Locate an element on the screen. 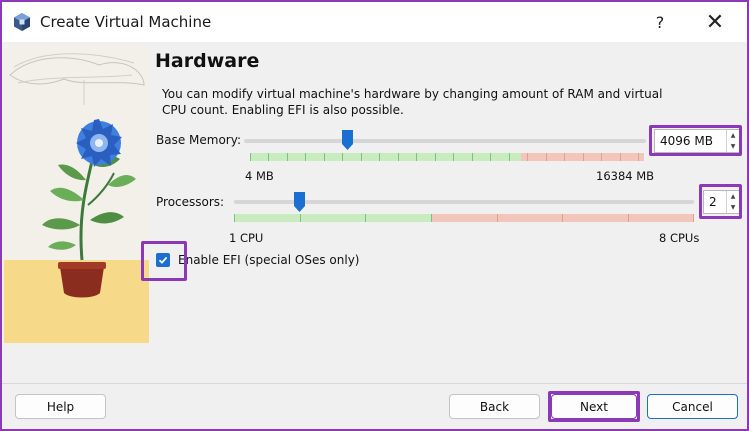  help-button: Help is located at coordinates (60, 406).